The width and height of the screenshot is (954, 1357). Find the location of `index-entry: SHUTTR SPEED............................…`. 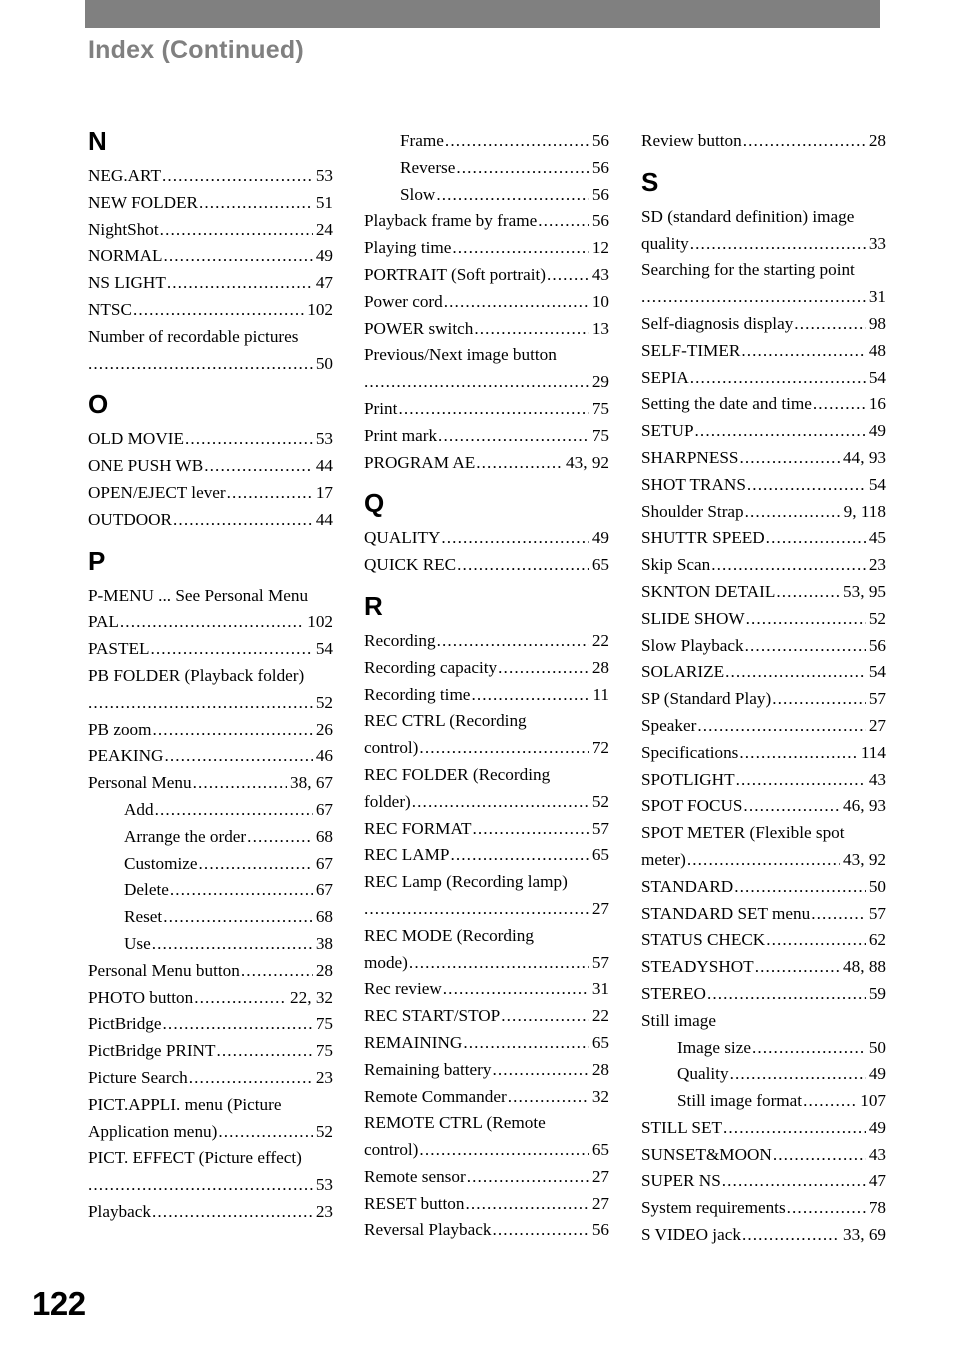

index-entry: SHUTTR SPEED............................… is located at coordinates (763, 538).